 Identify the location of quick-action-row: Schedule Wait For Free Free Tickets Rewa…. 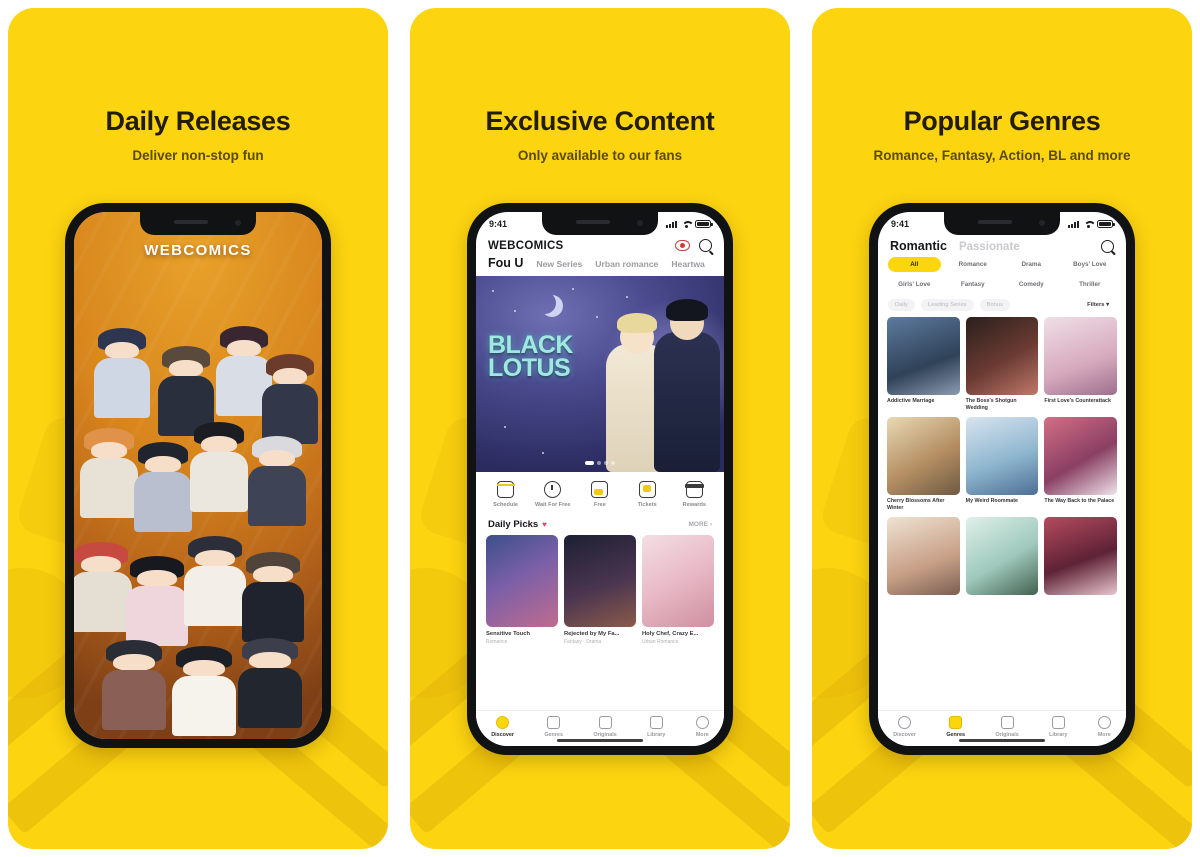
(600, 493).